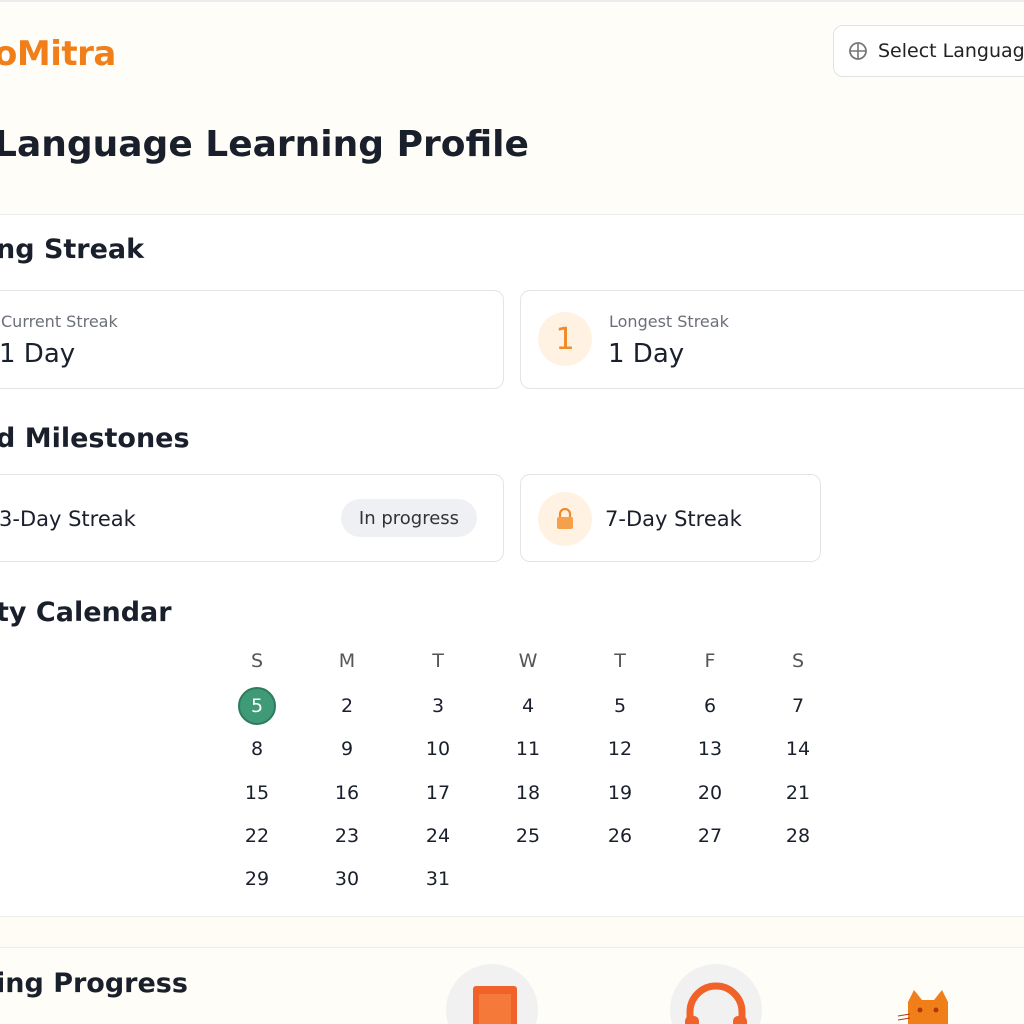 The image size is (1024, 1024). What do you see at coordinates (438, 706) in the screenshot?
I see `calendar-day: 3` at bounding box center [438, 706].